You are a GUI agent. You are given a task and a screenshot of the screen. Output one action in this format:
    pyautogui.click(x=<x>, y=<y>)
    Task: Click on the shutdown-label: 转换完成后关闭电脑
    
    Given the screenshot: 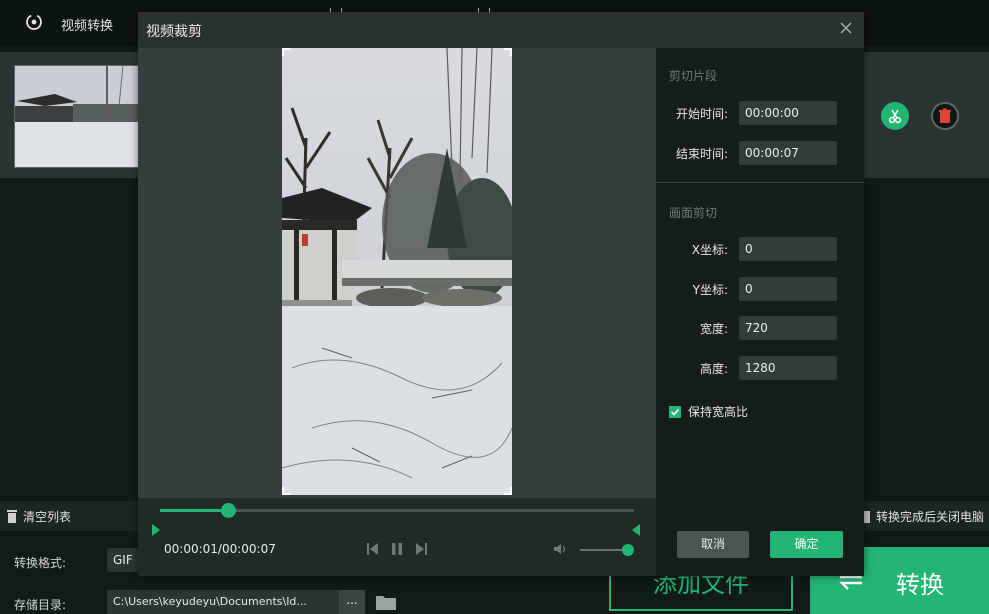 What is the action you would take?
    pyautogui.click(x=930, y=517)
    